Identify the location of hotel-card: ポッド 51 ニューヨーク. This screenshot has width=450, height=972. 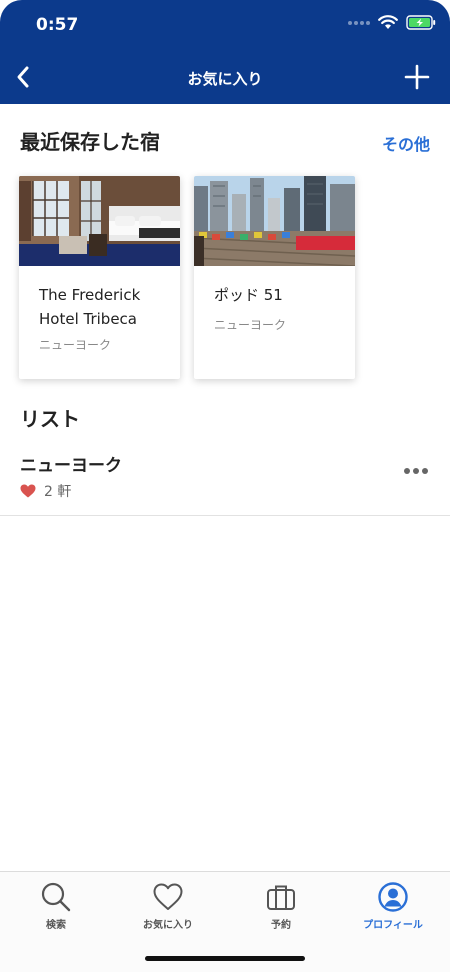
(274, 277).